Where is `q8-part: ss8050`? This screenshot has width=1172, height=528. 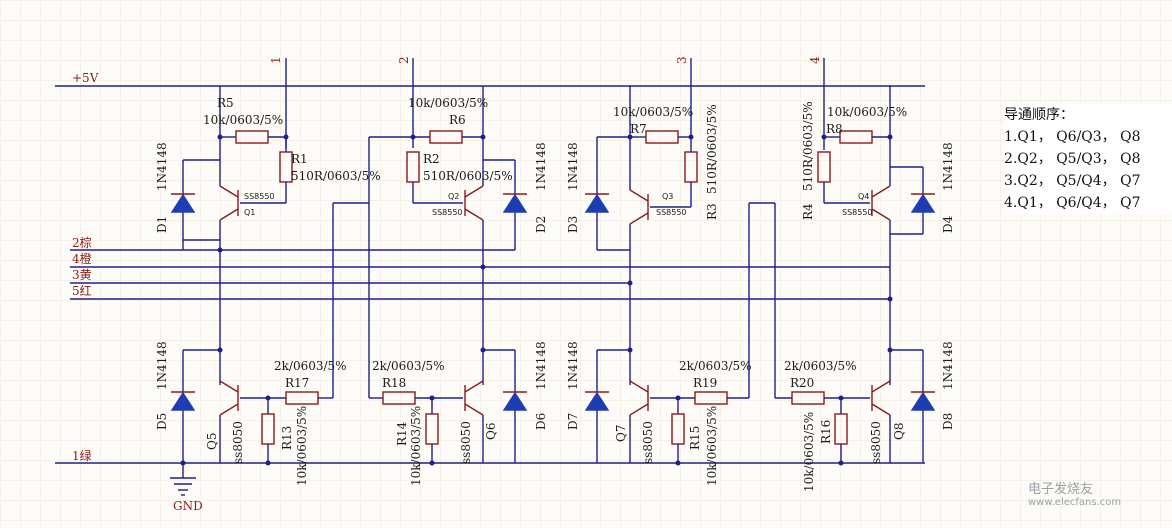 q8-part: ss8050 is located at coordinates (876, 442).